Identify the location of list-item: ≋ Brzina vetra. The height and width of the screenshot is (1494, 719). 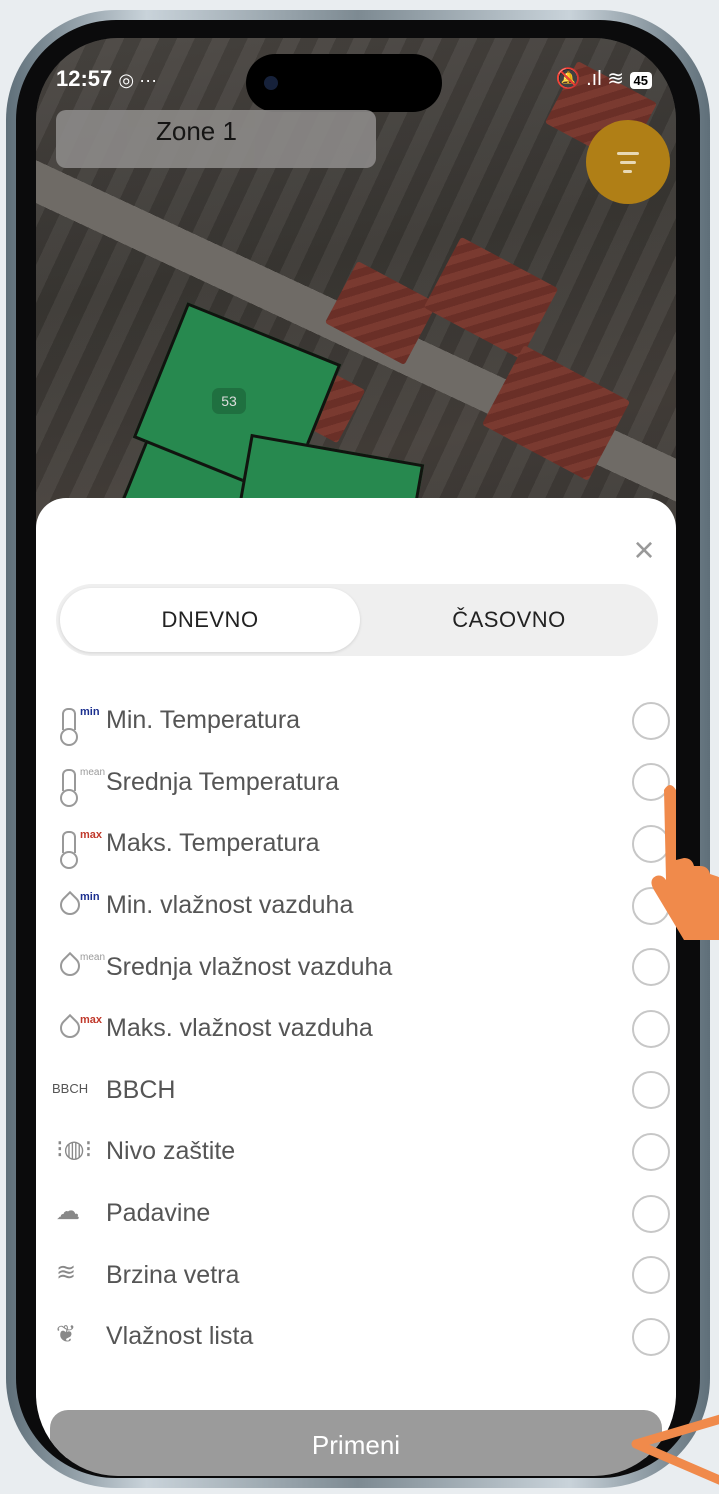
(356, 1275).